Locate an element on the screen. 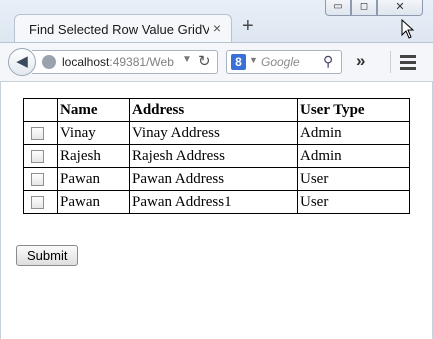  url-path: :49381/Web is located at coordinates (141, 62).